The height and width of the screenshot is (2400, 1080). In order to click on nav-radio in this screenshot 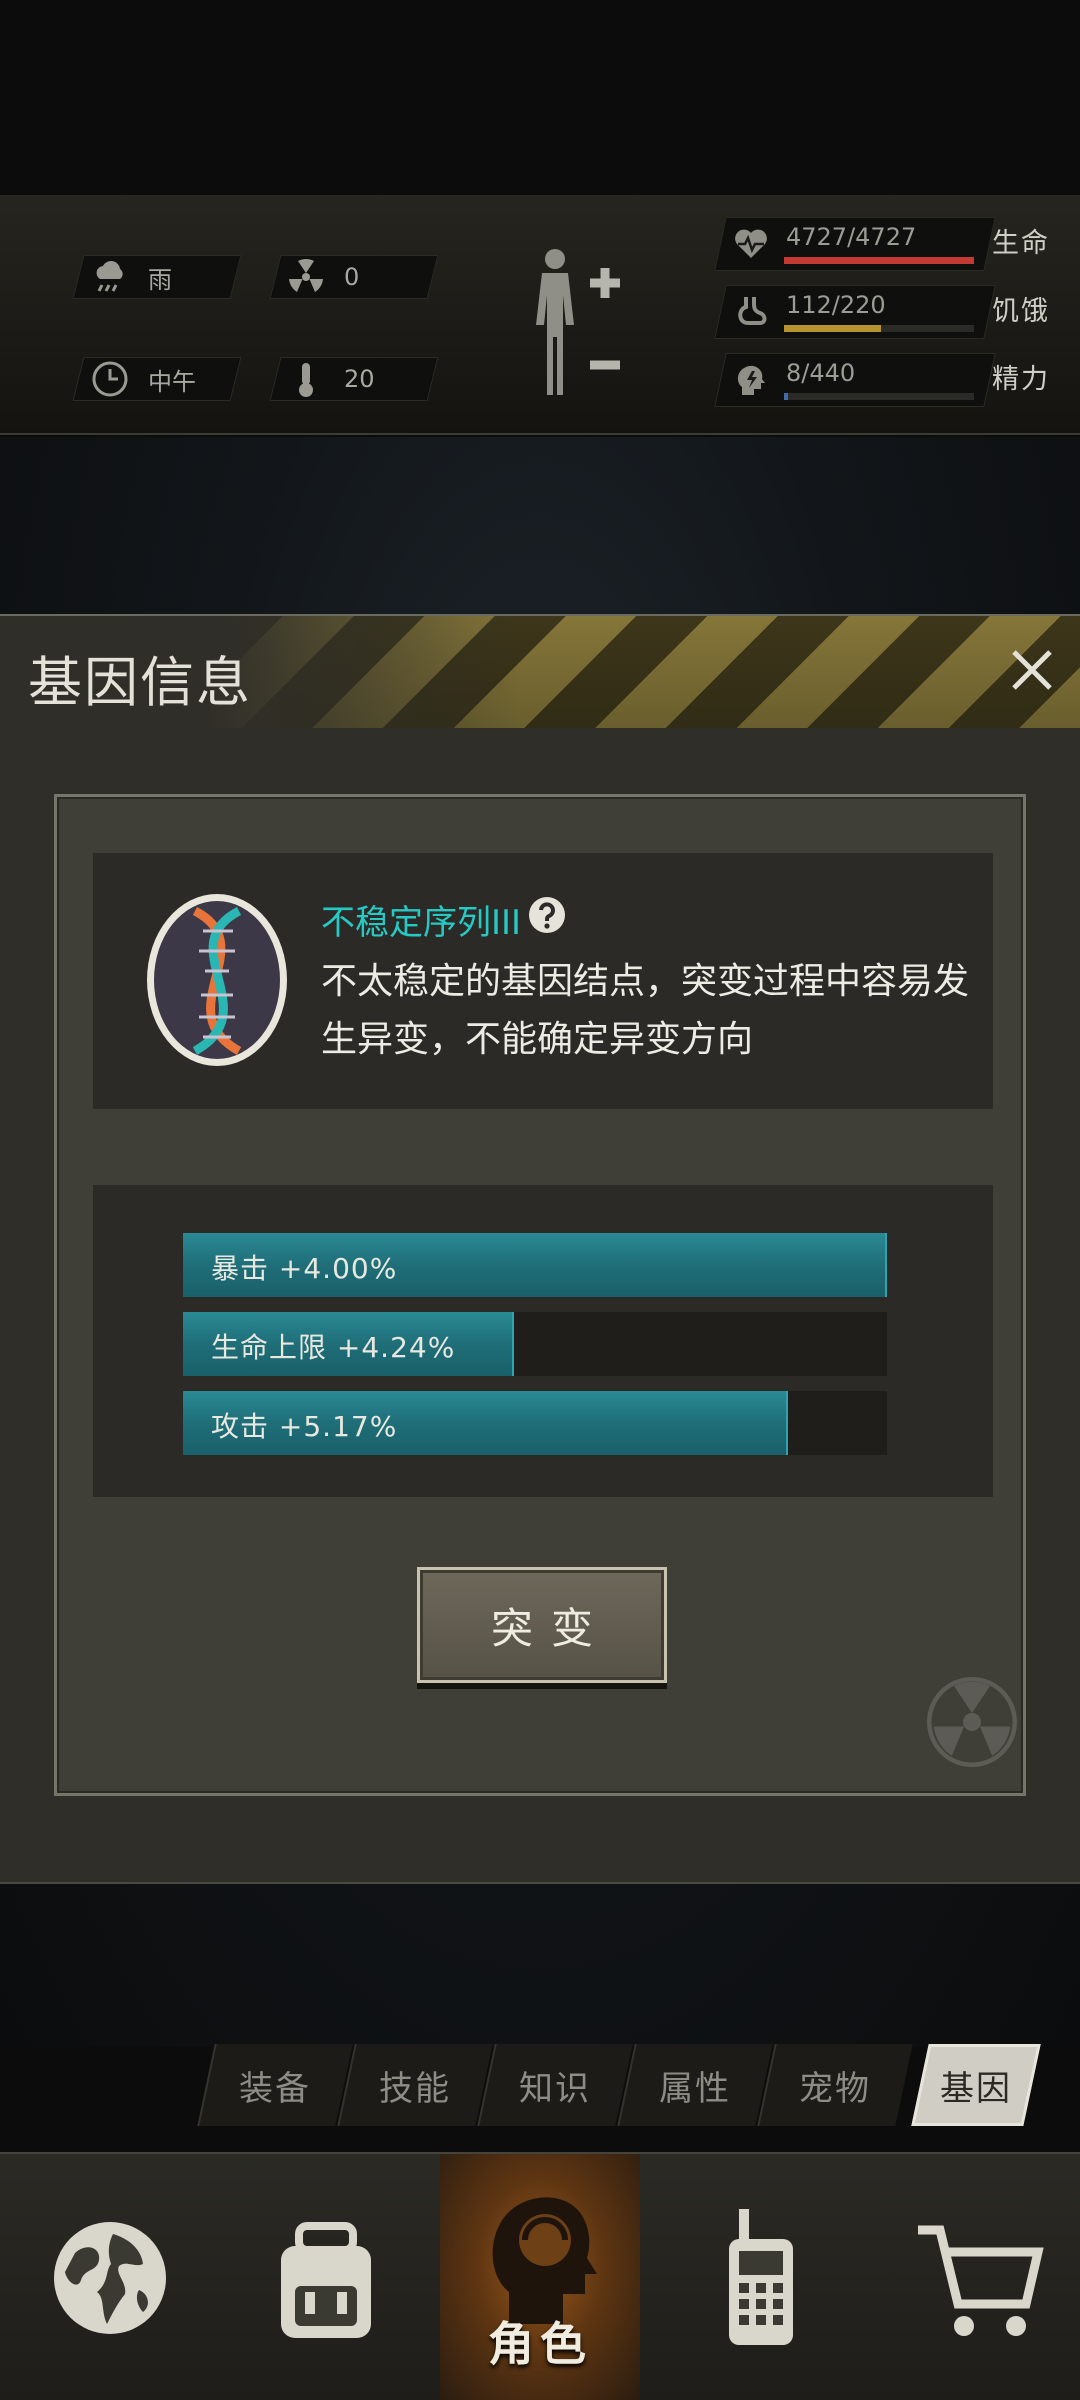, I will do `click(760, 2277)`.